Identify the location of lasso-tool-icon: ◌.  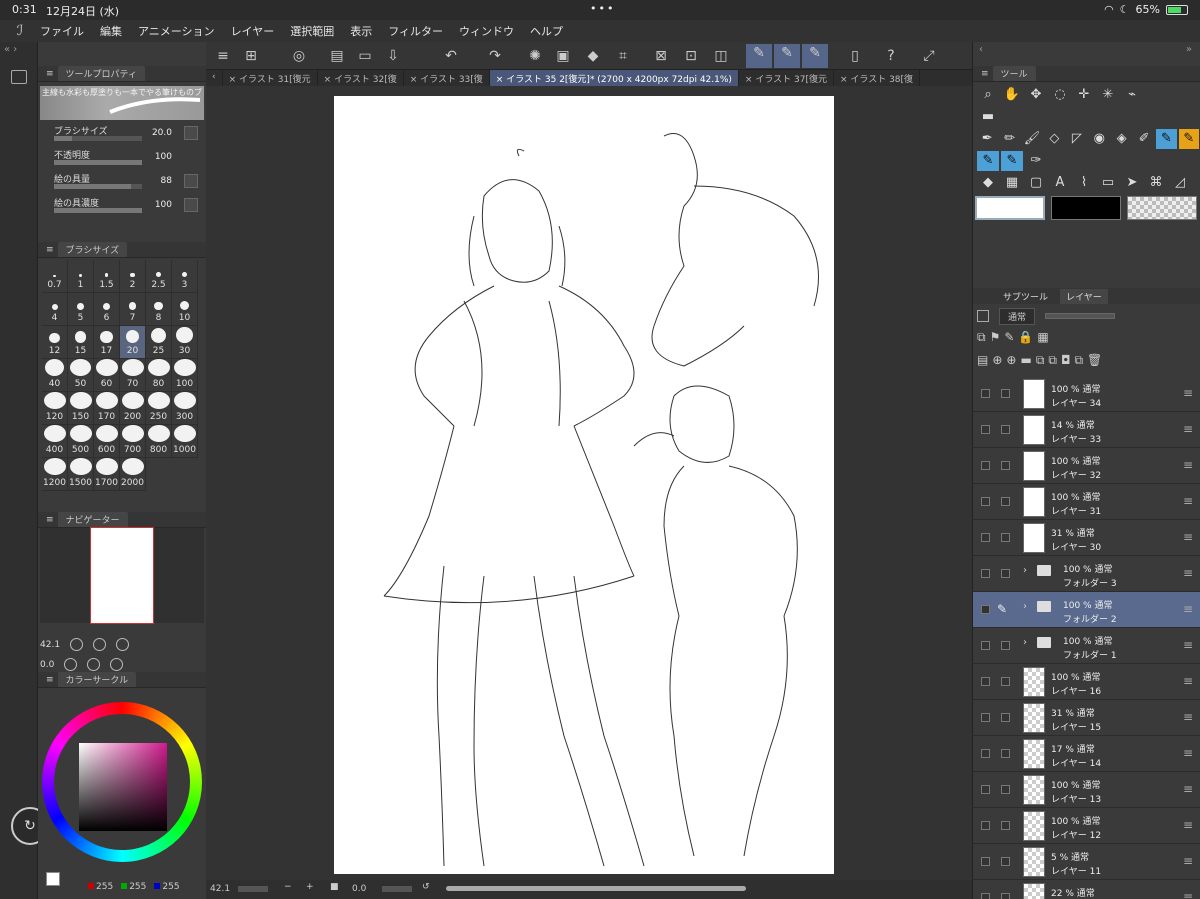
(1060, 95).